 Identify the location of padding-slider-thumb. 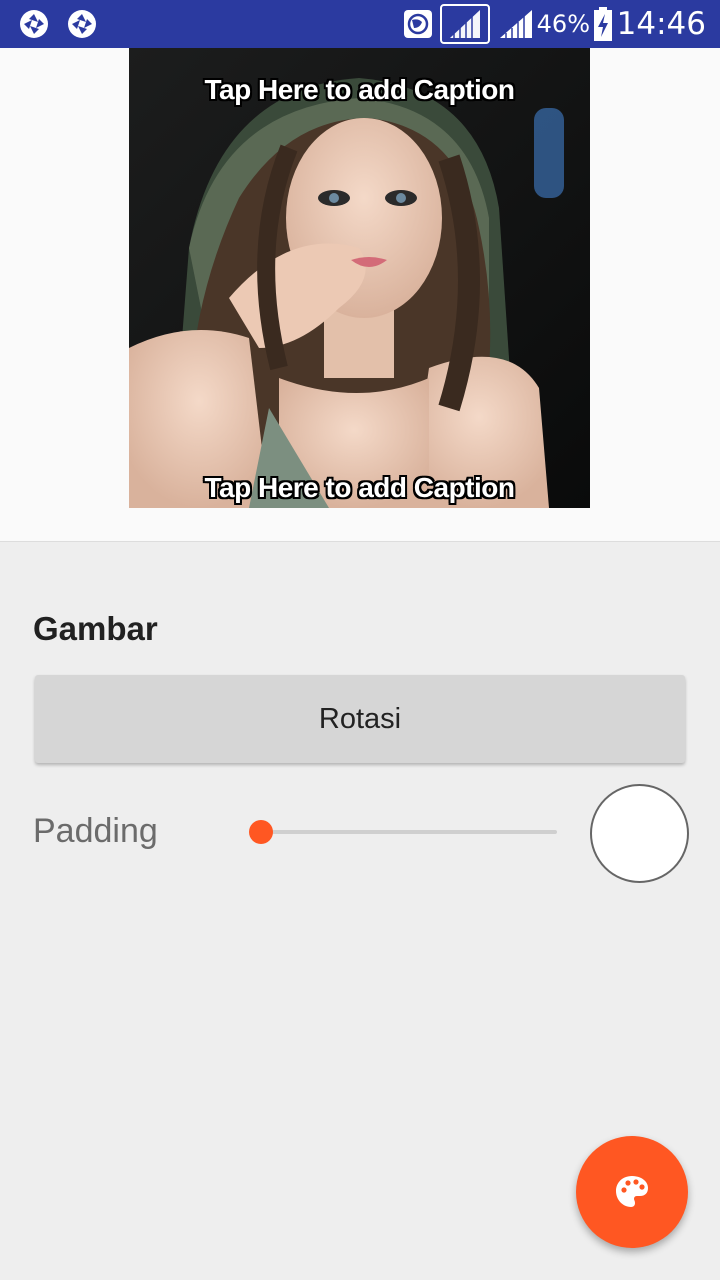
(261, 832).